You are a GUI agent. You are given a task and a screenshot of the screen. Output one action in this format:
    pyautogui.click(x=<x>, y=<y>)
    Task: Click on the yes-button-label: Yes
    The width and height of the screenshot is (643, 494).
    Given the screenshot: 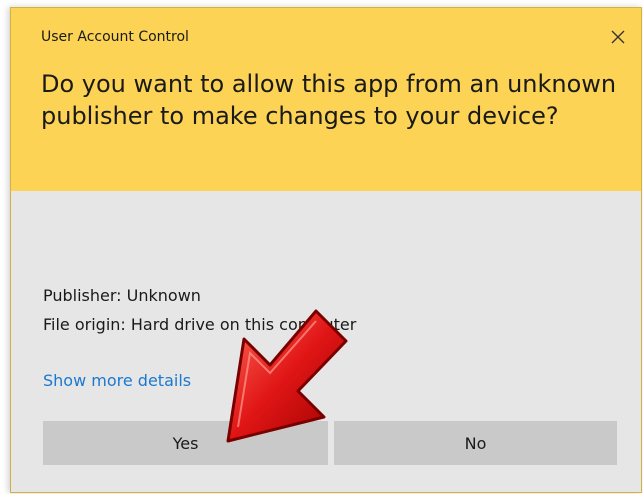 What is the action you would take?
    pyautogui.click(x=185, y=443)
    